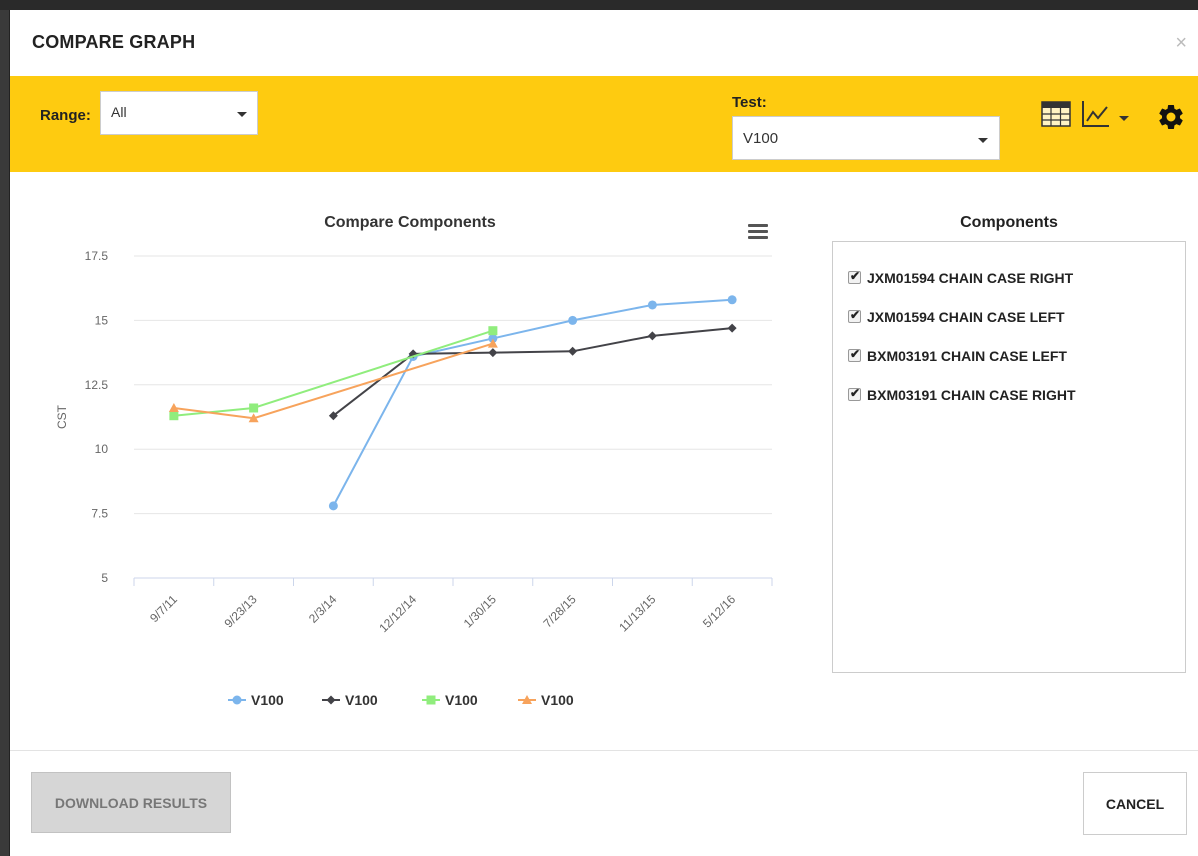  What do you see at coordinates (1009, 222) in the screenshot?
I see `components-title: Components` at bounding box center [1009, 222].